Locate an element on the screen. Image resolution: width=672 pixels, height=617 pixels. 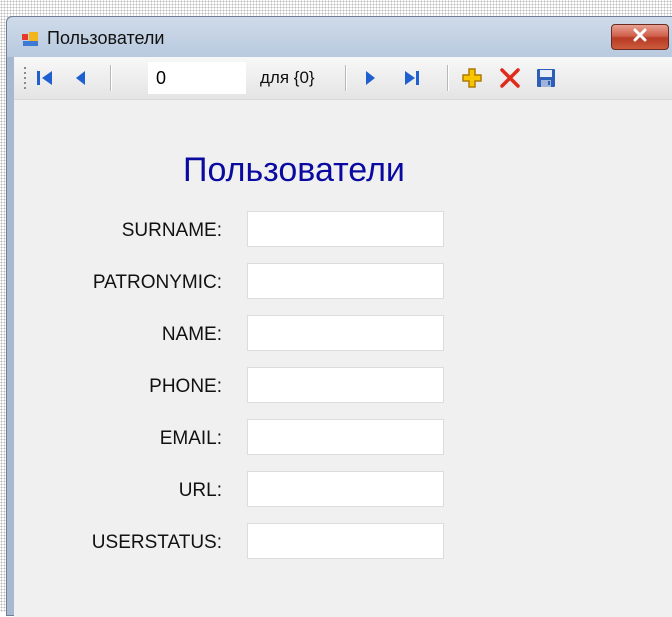
save-icon is located at coordinates (546, 78).